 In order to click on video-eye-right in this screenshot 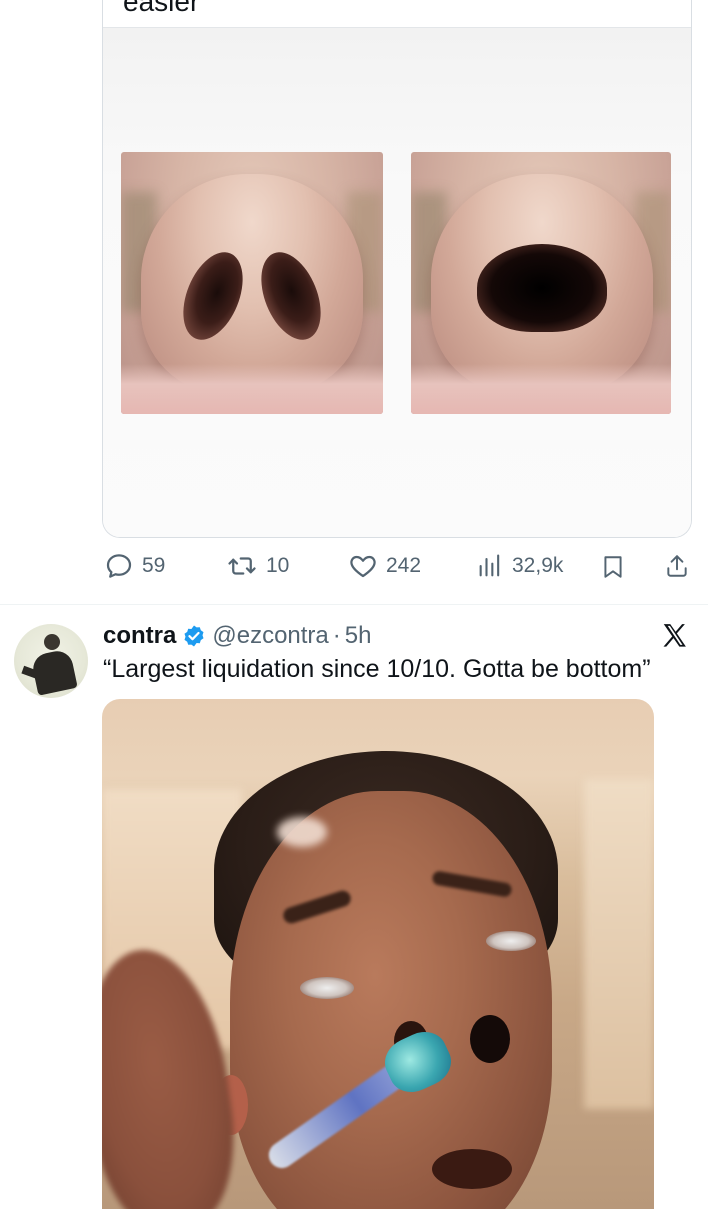, I will do `click(511, 941)`.